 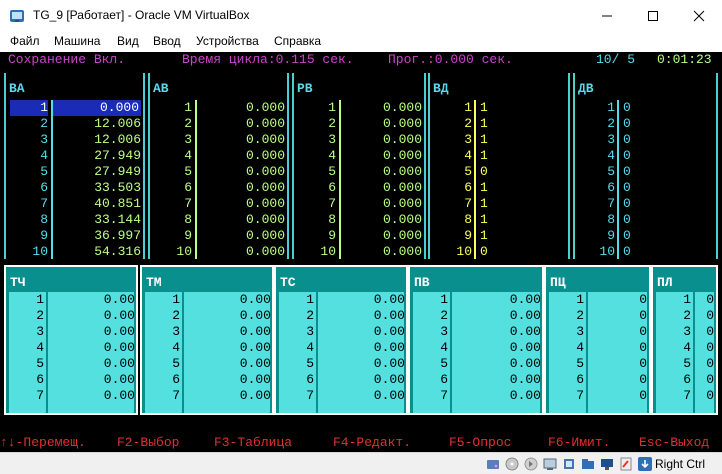 I want to click on close-button, so click(x=699, y=15).